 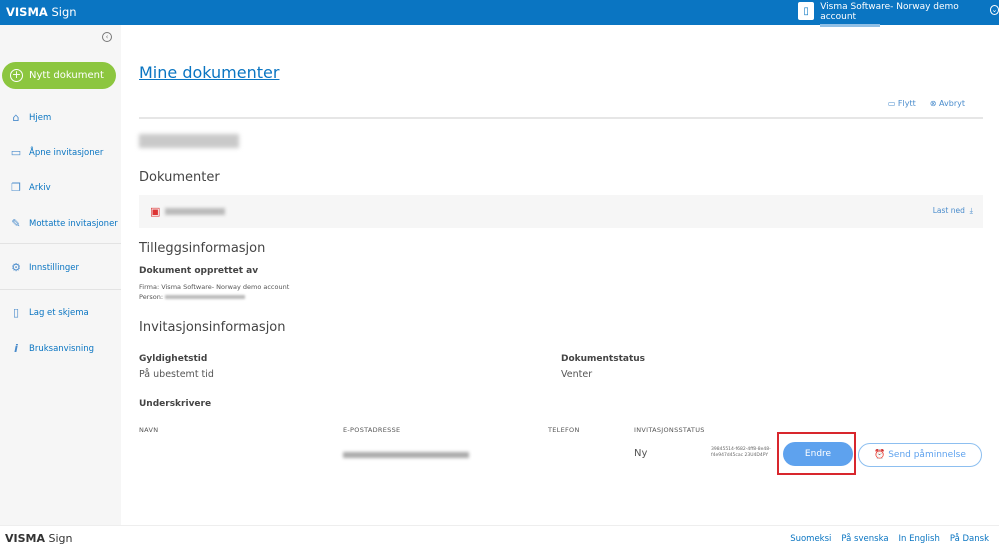 What do you see at coordinates (971, 210) in the screenshot?
I see `download-icon: ⤓` at bounding box center [971, 210].